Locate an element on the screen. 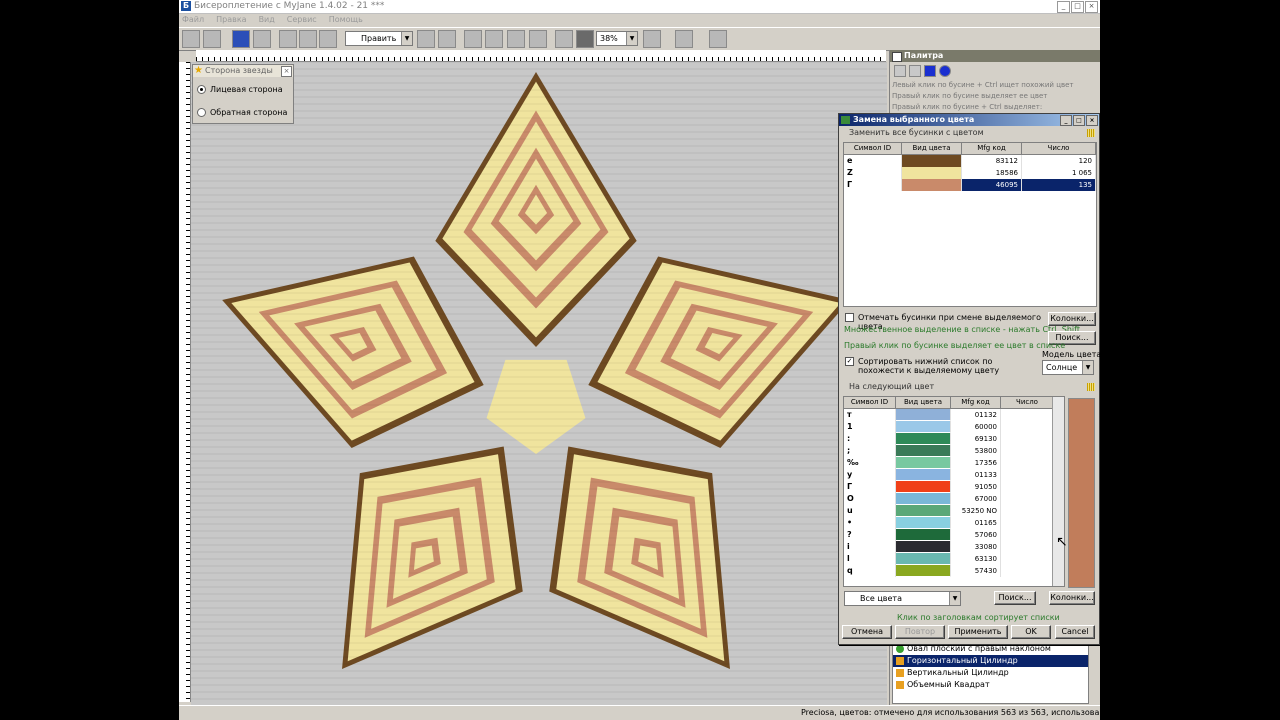 The image size is (1280, 720). table-row: 1 60000 is located at coordinates (954, 427).